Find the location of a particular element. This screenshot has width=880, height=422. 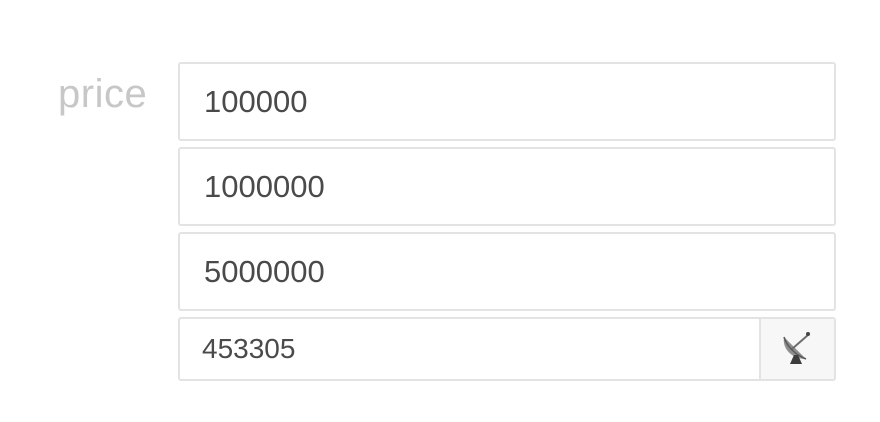

fetch-price-button is located at coordinates (796, 349).